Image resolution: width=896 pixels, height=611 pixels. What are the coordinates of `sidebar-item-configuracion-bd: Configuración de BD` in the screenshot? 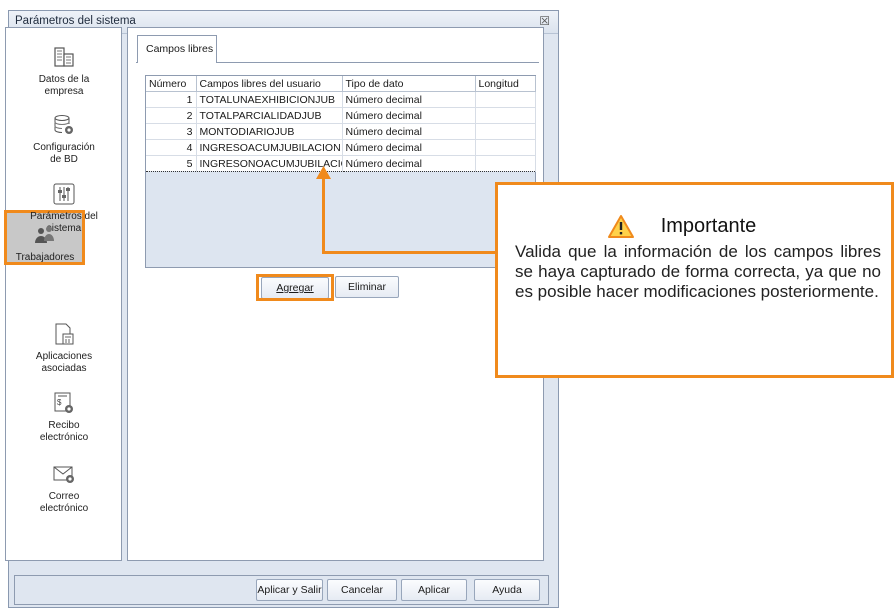 It's located at (64, 139).